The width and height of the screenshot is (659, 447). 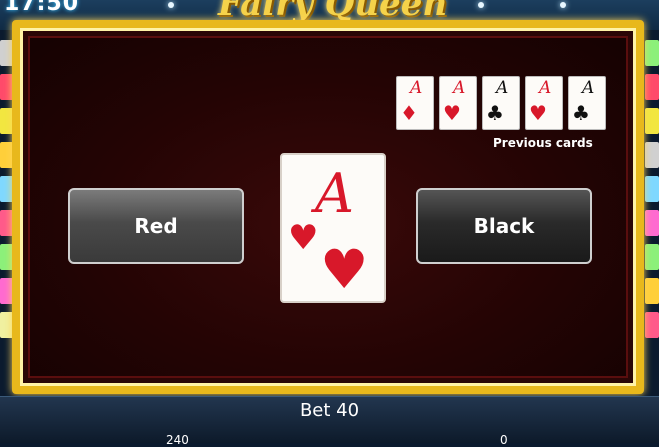 What do you see at coordinates (504, 440) in the screenshot?
I see `win-value: 0` at bounding box center [504, 440].